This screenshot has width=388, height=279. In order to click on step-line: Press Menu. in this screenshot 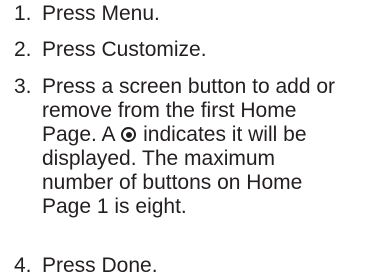, I will do `click(101, 13)`.